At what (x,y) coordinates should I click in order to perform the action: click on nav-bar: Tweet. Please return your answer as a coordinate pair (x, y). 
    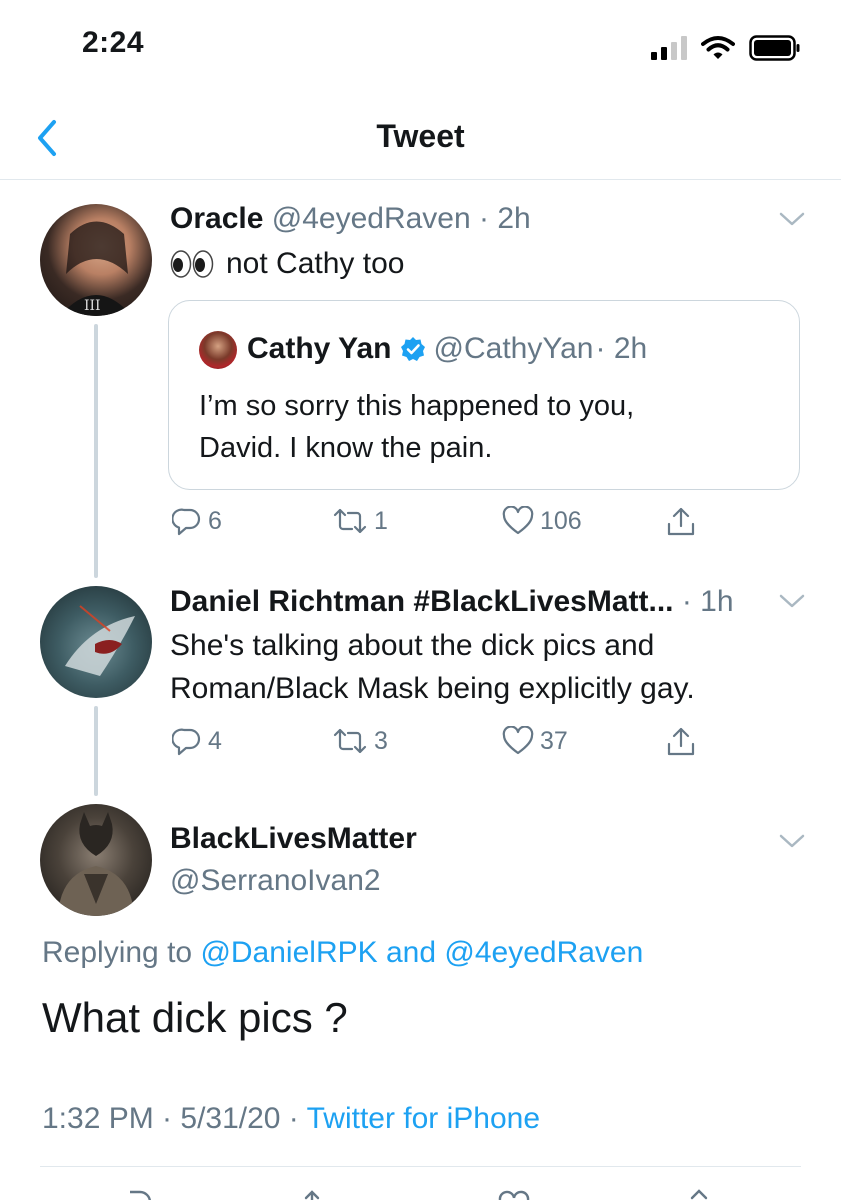
    Looking at the image, I should click on (420, 138).